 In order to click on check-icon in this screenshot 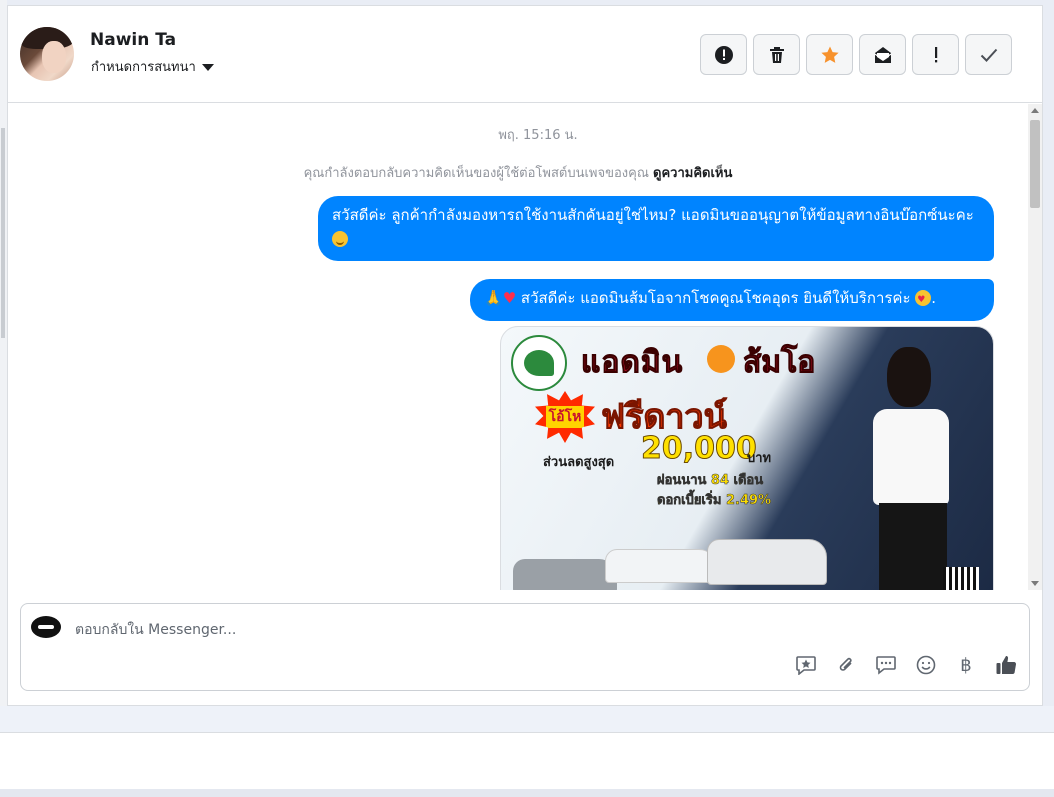, I will do `click(988, 55)`.